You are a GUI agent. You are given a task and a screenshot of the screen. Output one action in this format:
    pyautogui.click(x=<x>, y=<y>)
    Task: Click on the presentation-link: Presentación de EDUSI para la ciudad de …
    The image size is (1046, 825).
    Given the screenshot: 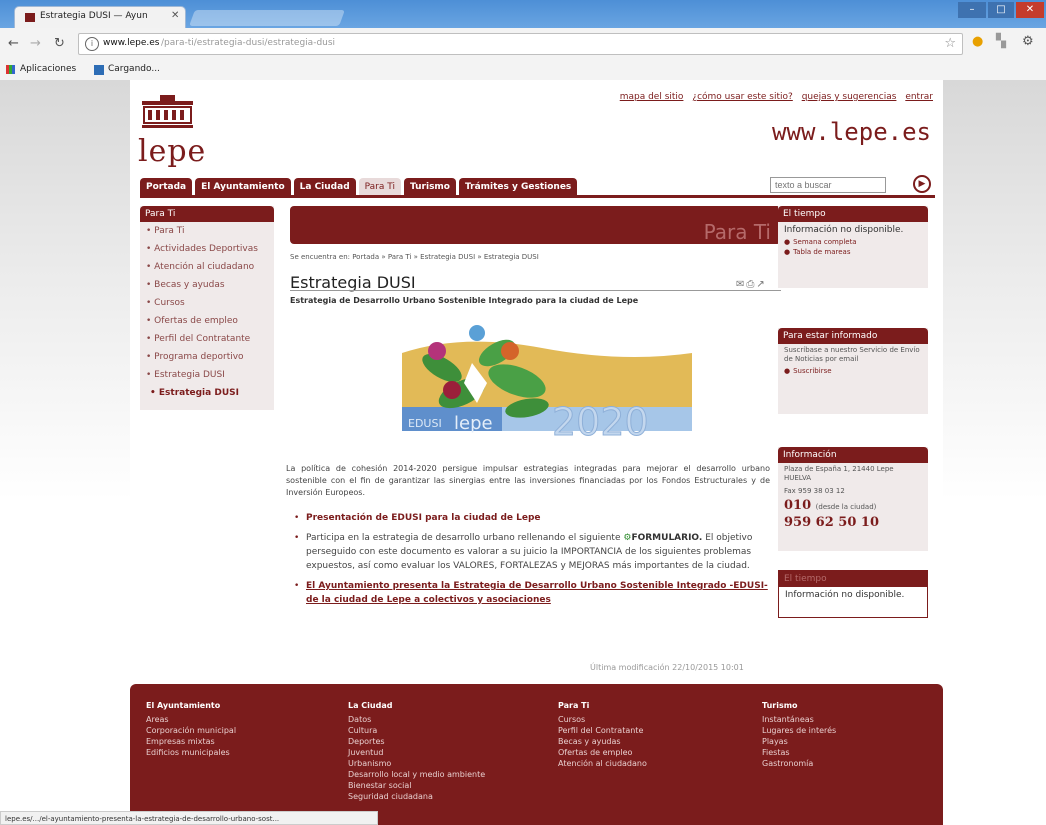 What is the action you would take?
    pyautogui.click(x=423, y=518)
    